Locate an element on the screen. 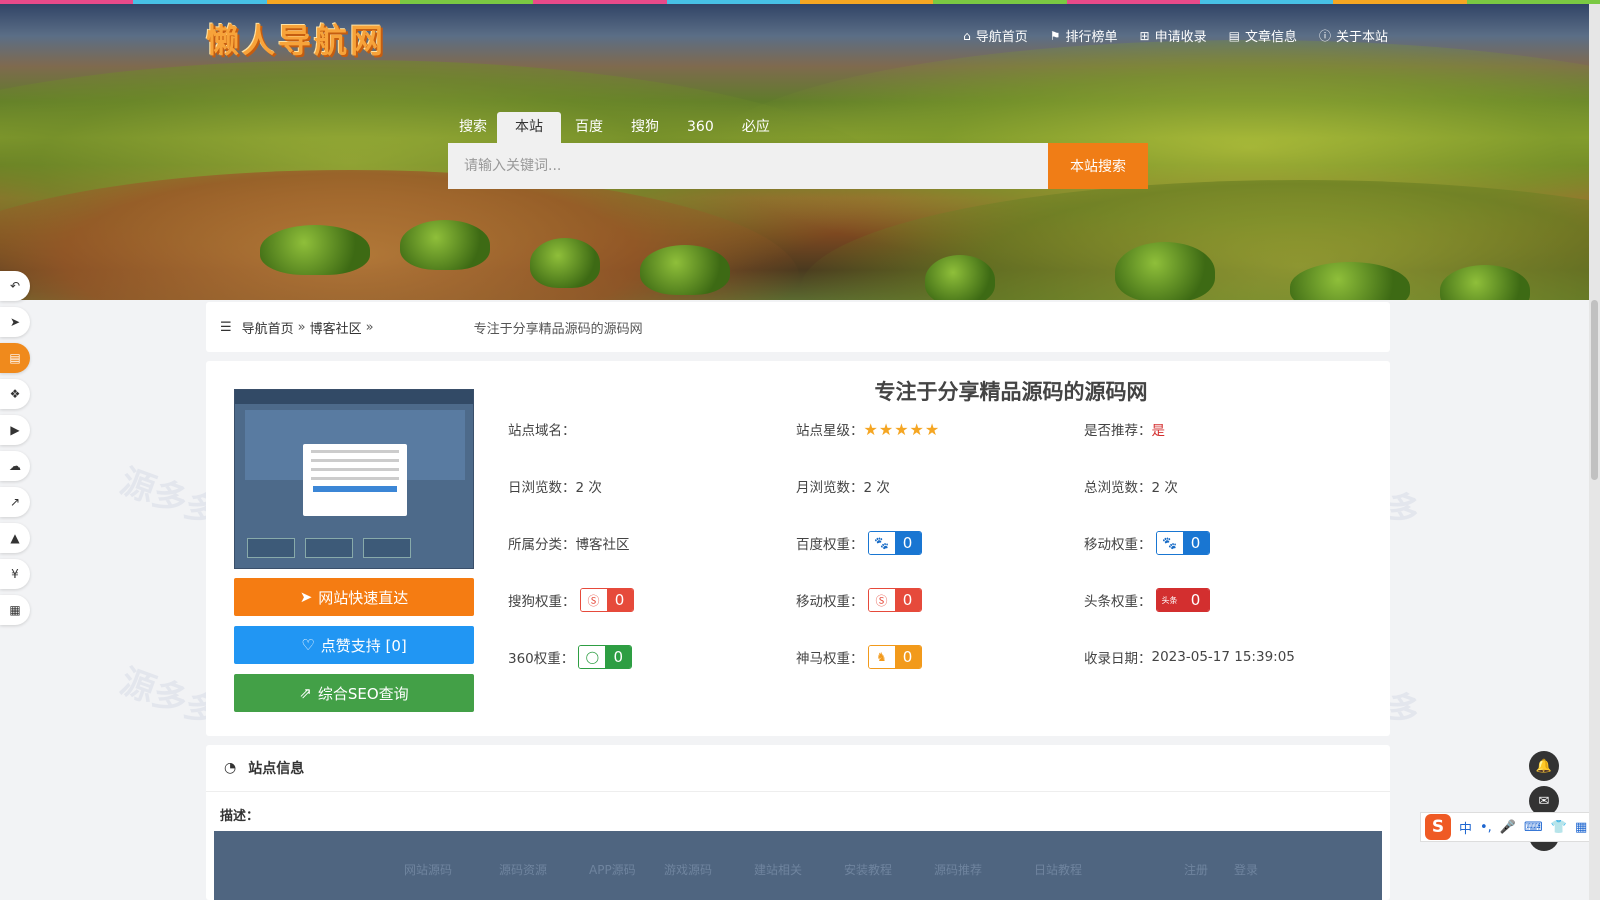 This screenshot has height=900, width=1600. search-input is located at coordinates (748, 166).